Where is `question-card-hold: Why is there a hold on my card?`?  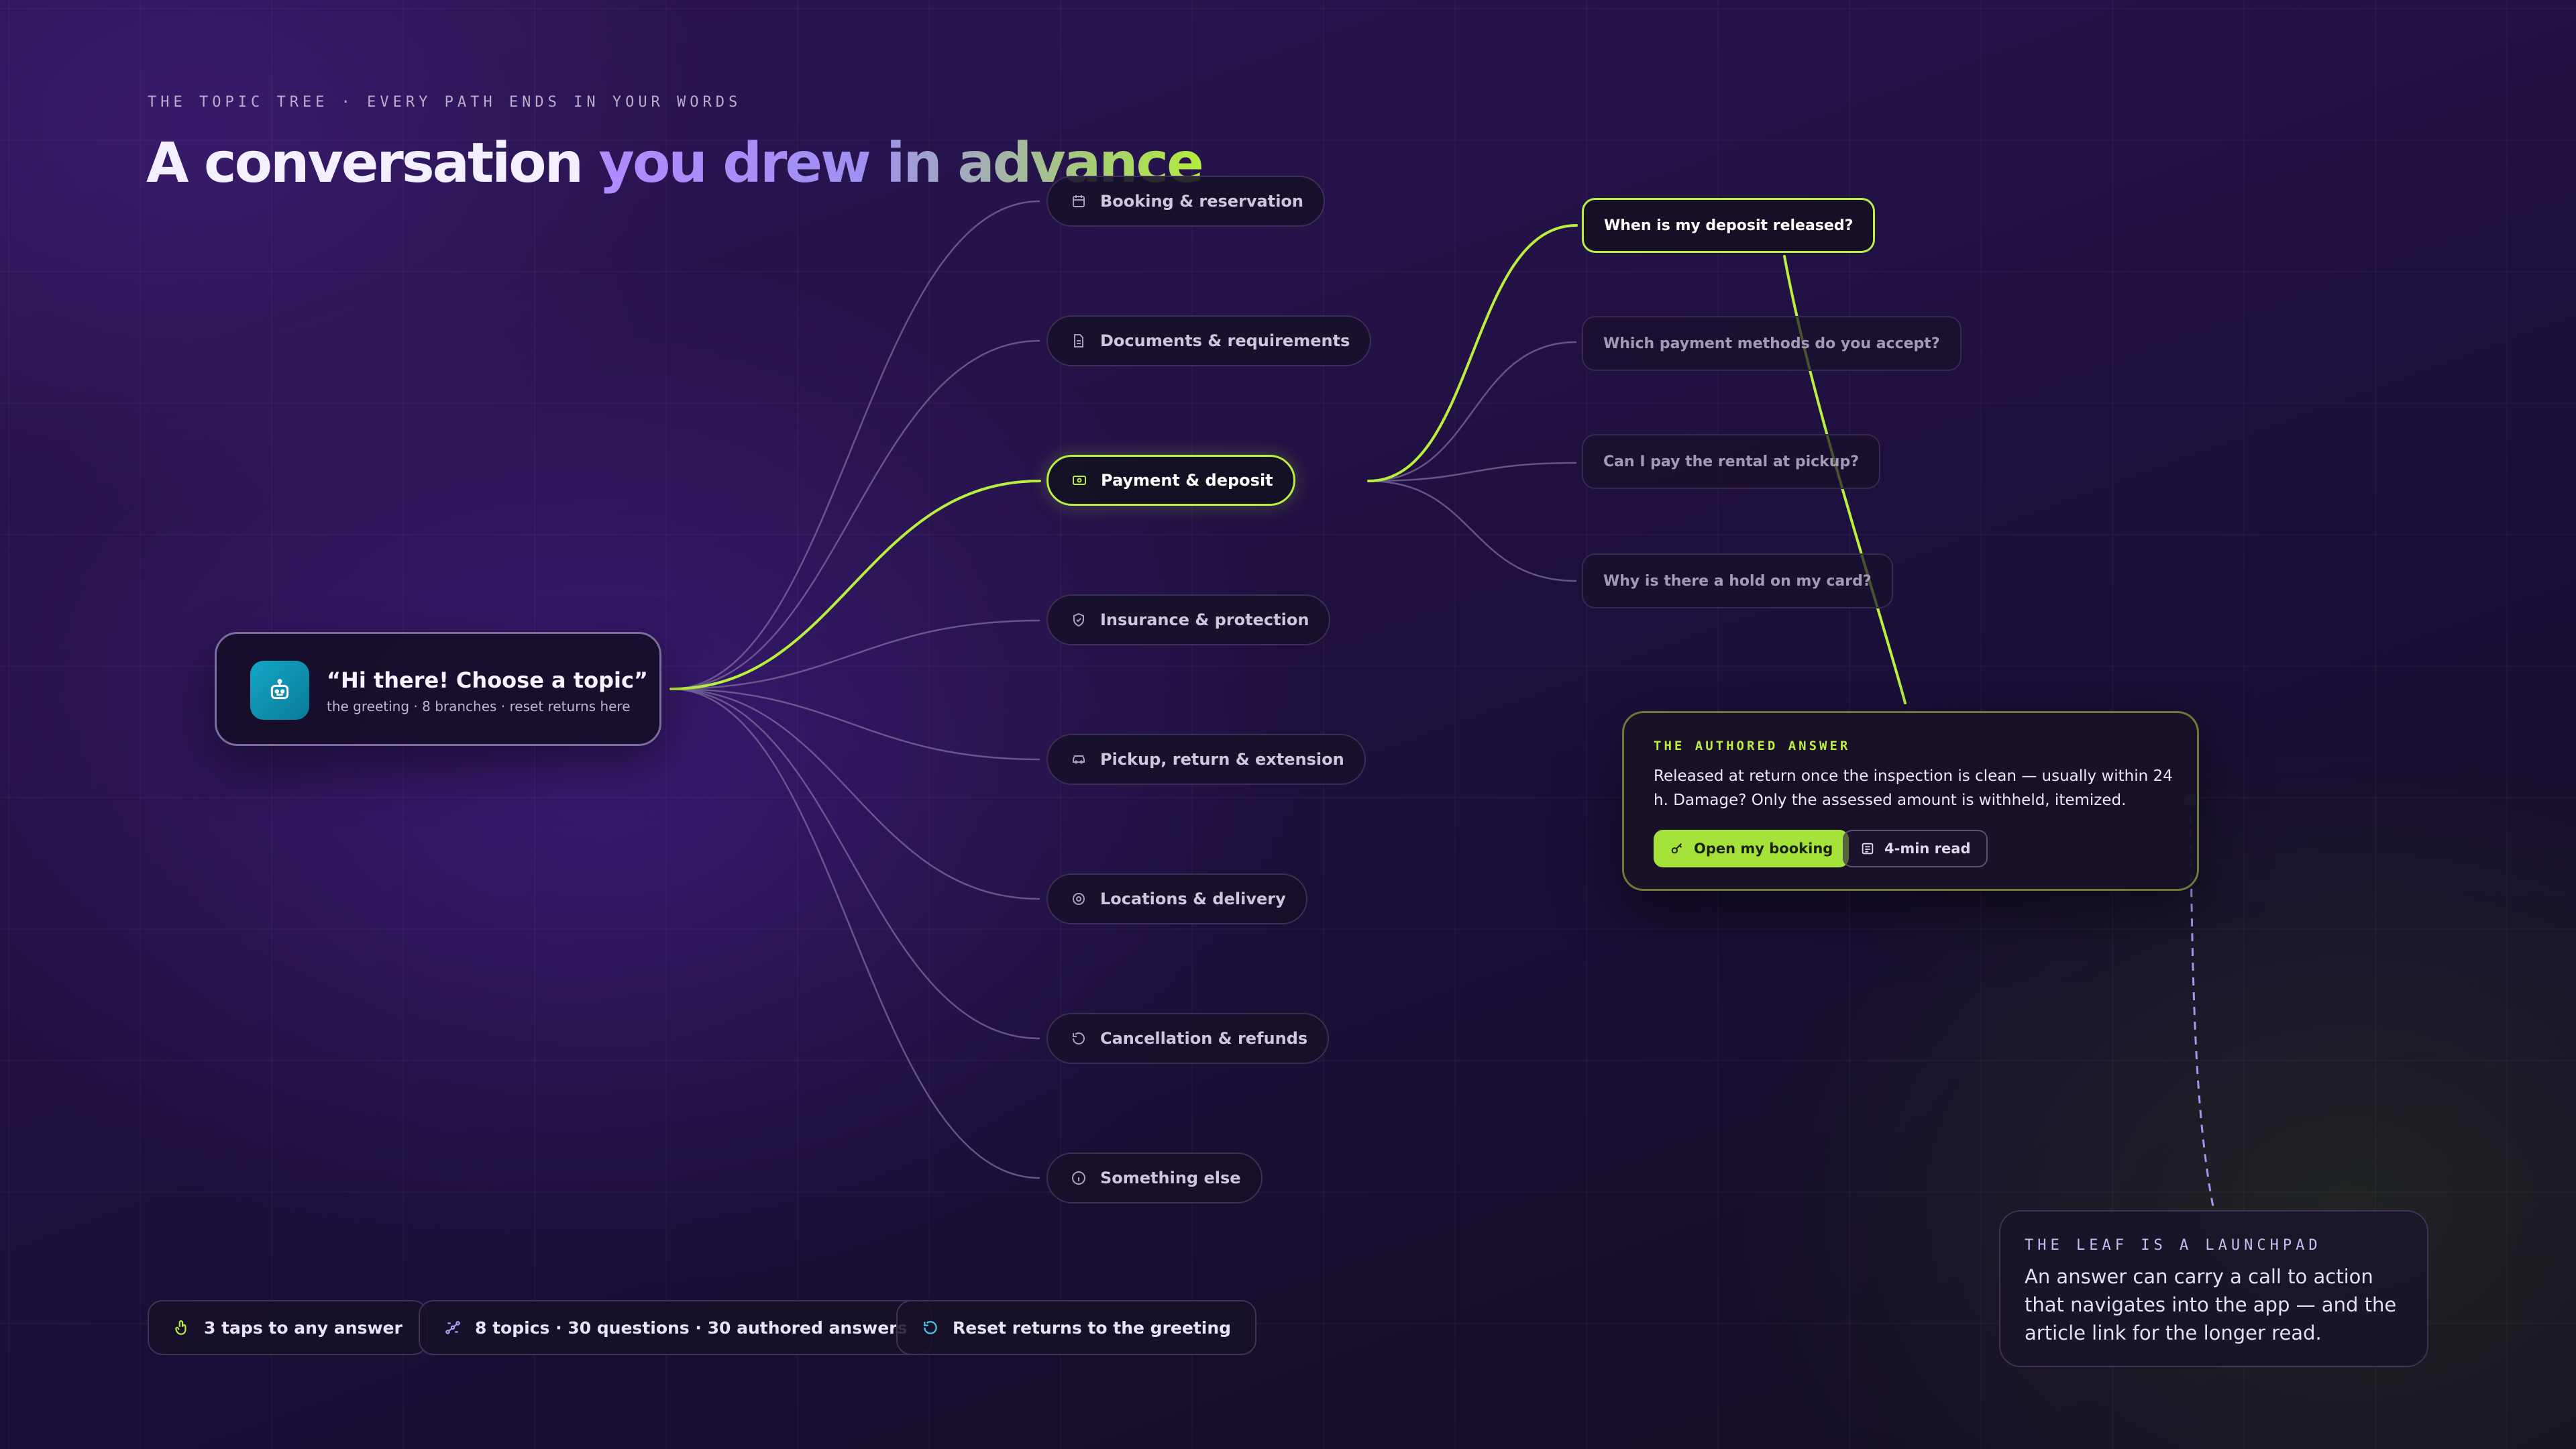
question-card-hold: Why is there a hold on my card? is located at coordinates (1737, 580).